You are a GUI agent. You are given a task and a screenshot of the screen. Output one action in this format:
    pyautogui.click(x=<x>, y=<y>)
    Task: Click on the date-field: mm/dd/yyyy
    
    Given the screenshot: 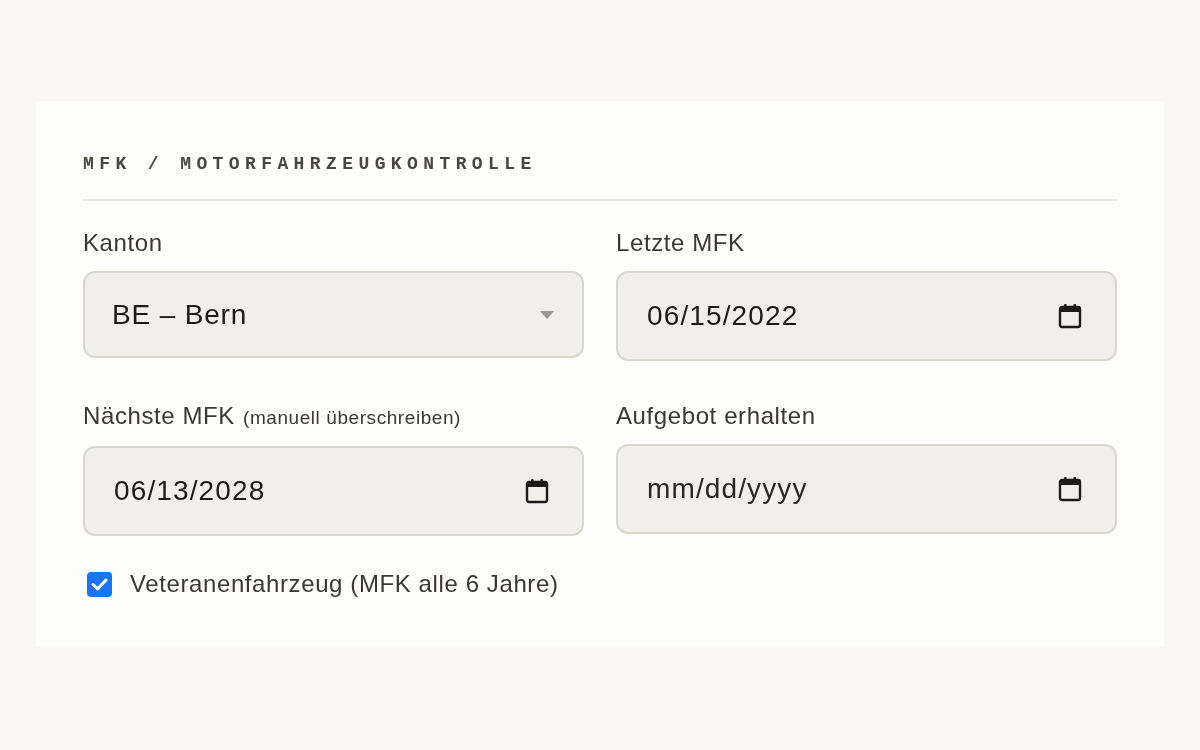 What is the action you would take?
    pyautogui.click(x=866, y=489)
    